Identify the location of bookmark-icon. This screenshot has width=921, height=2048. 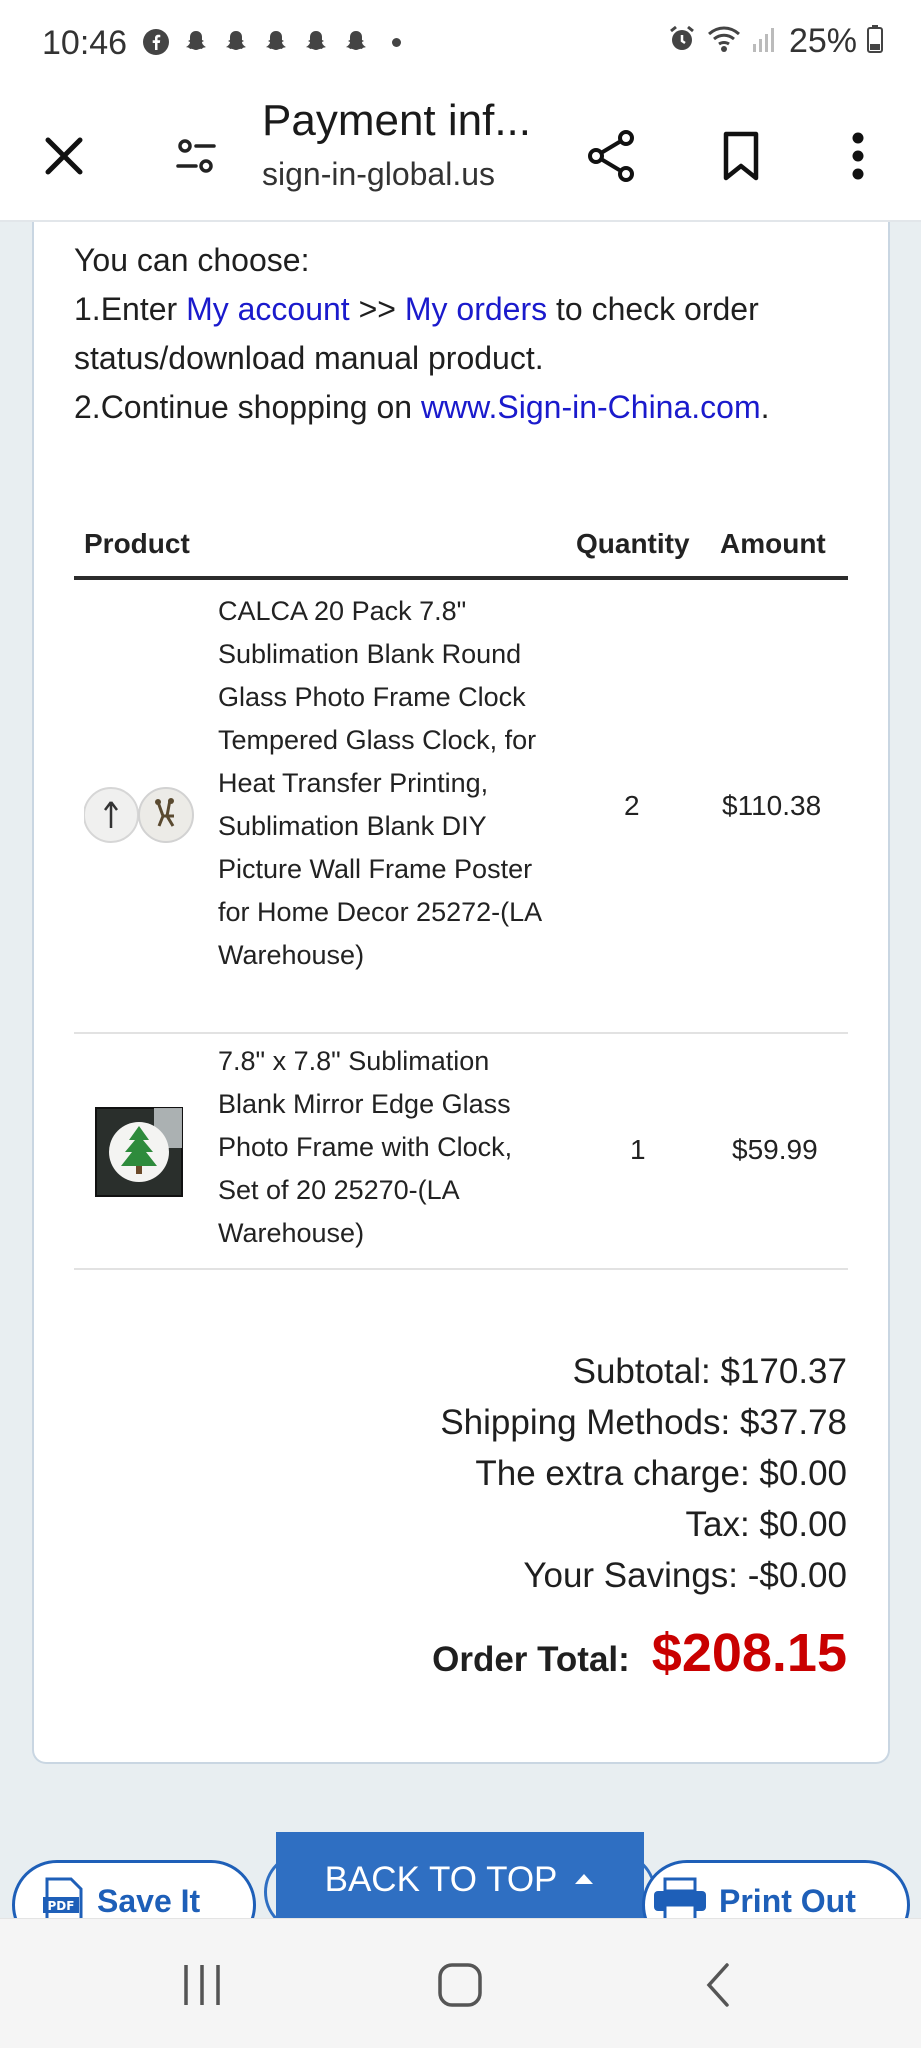
(741, 156).